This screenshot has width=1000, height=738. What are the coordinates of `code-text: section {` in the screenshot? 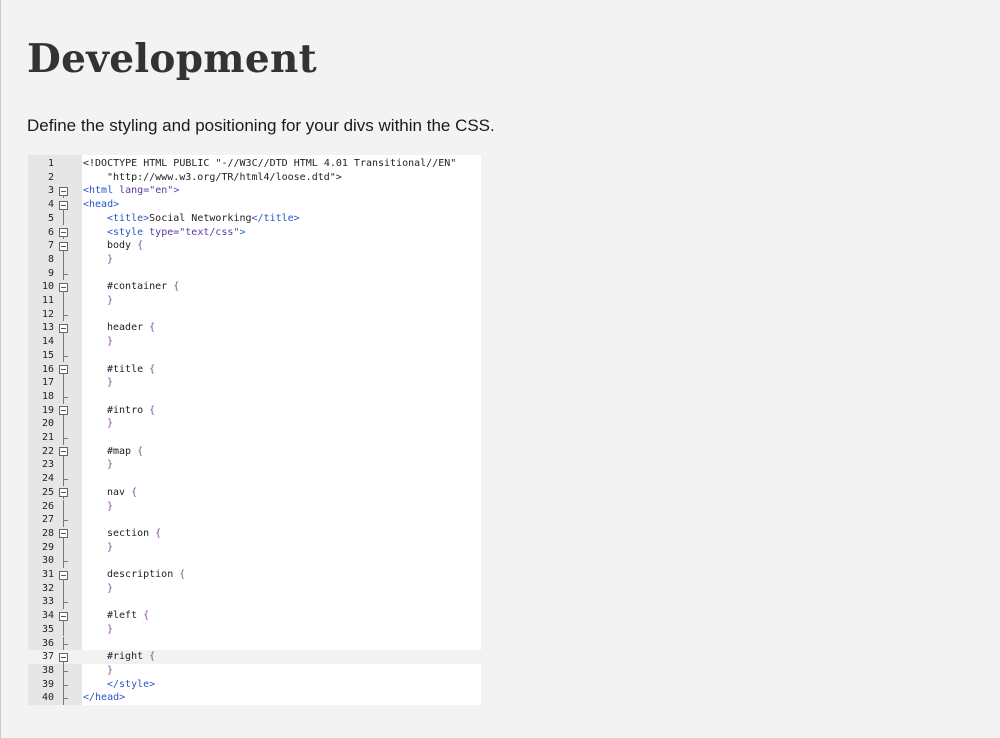 It's located at (134, 534).